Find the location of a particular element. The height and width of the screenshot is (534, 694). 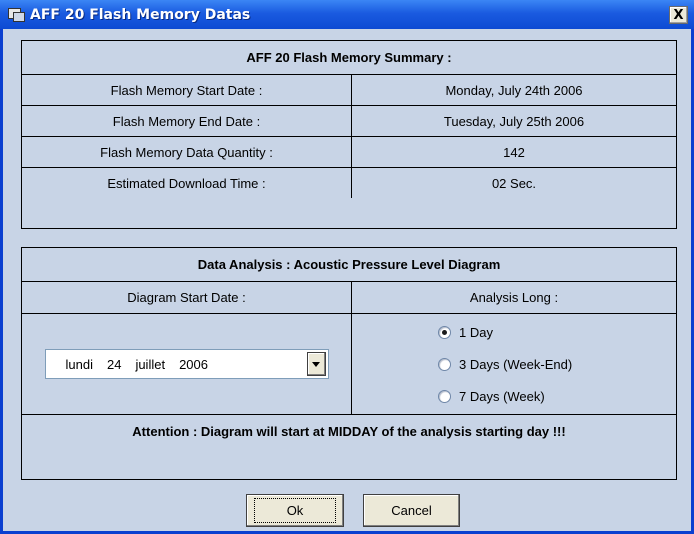

app-icon is located at coordinates (16, 14).